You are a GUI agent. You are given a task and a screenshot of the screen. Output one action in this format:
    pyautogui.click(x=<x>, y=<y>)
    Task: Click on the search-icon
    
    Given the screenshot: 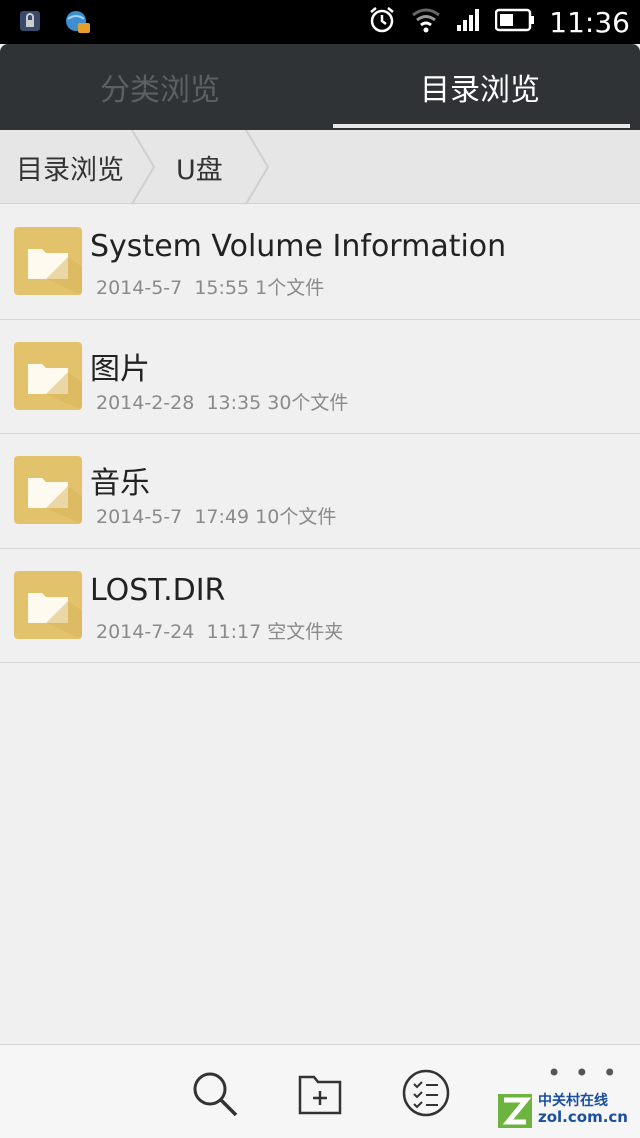 What is the action you would take?
    pyautogui.click(x=215, y=1094)
    